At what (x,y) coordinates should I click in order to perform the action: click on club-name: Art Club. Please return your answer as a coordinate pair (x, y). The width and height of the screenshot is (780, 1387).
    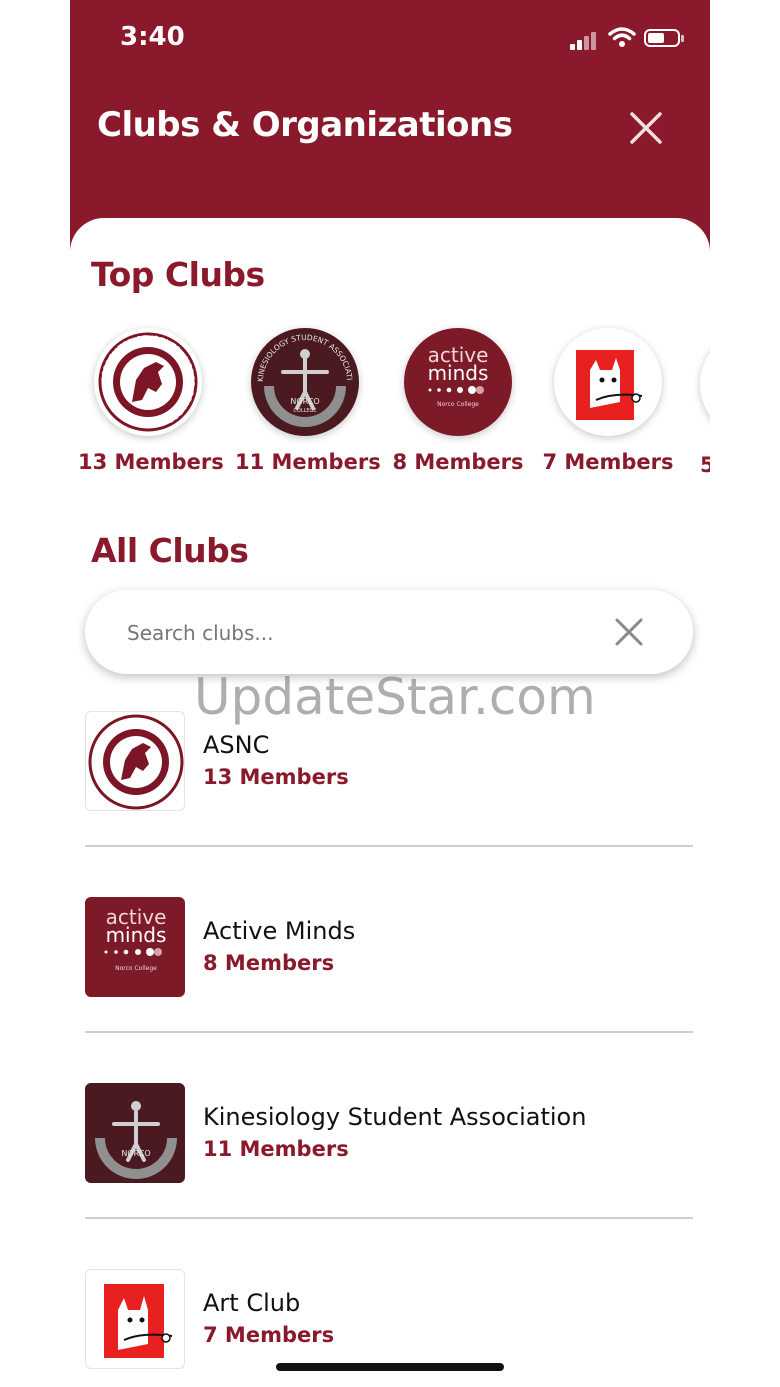
    Looking at the image, I should click on (252, 1303).